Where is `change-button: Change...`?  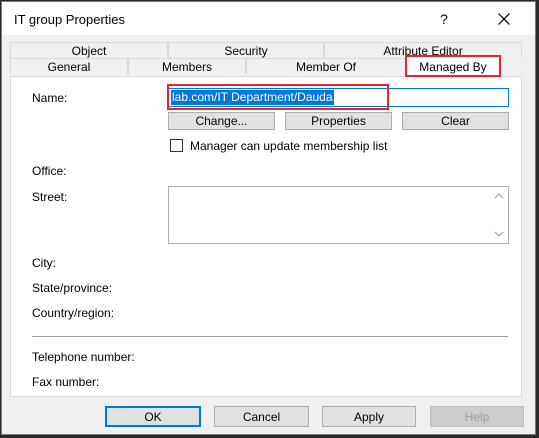
change-button: Change... is located at coordinates (221, 121).